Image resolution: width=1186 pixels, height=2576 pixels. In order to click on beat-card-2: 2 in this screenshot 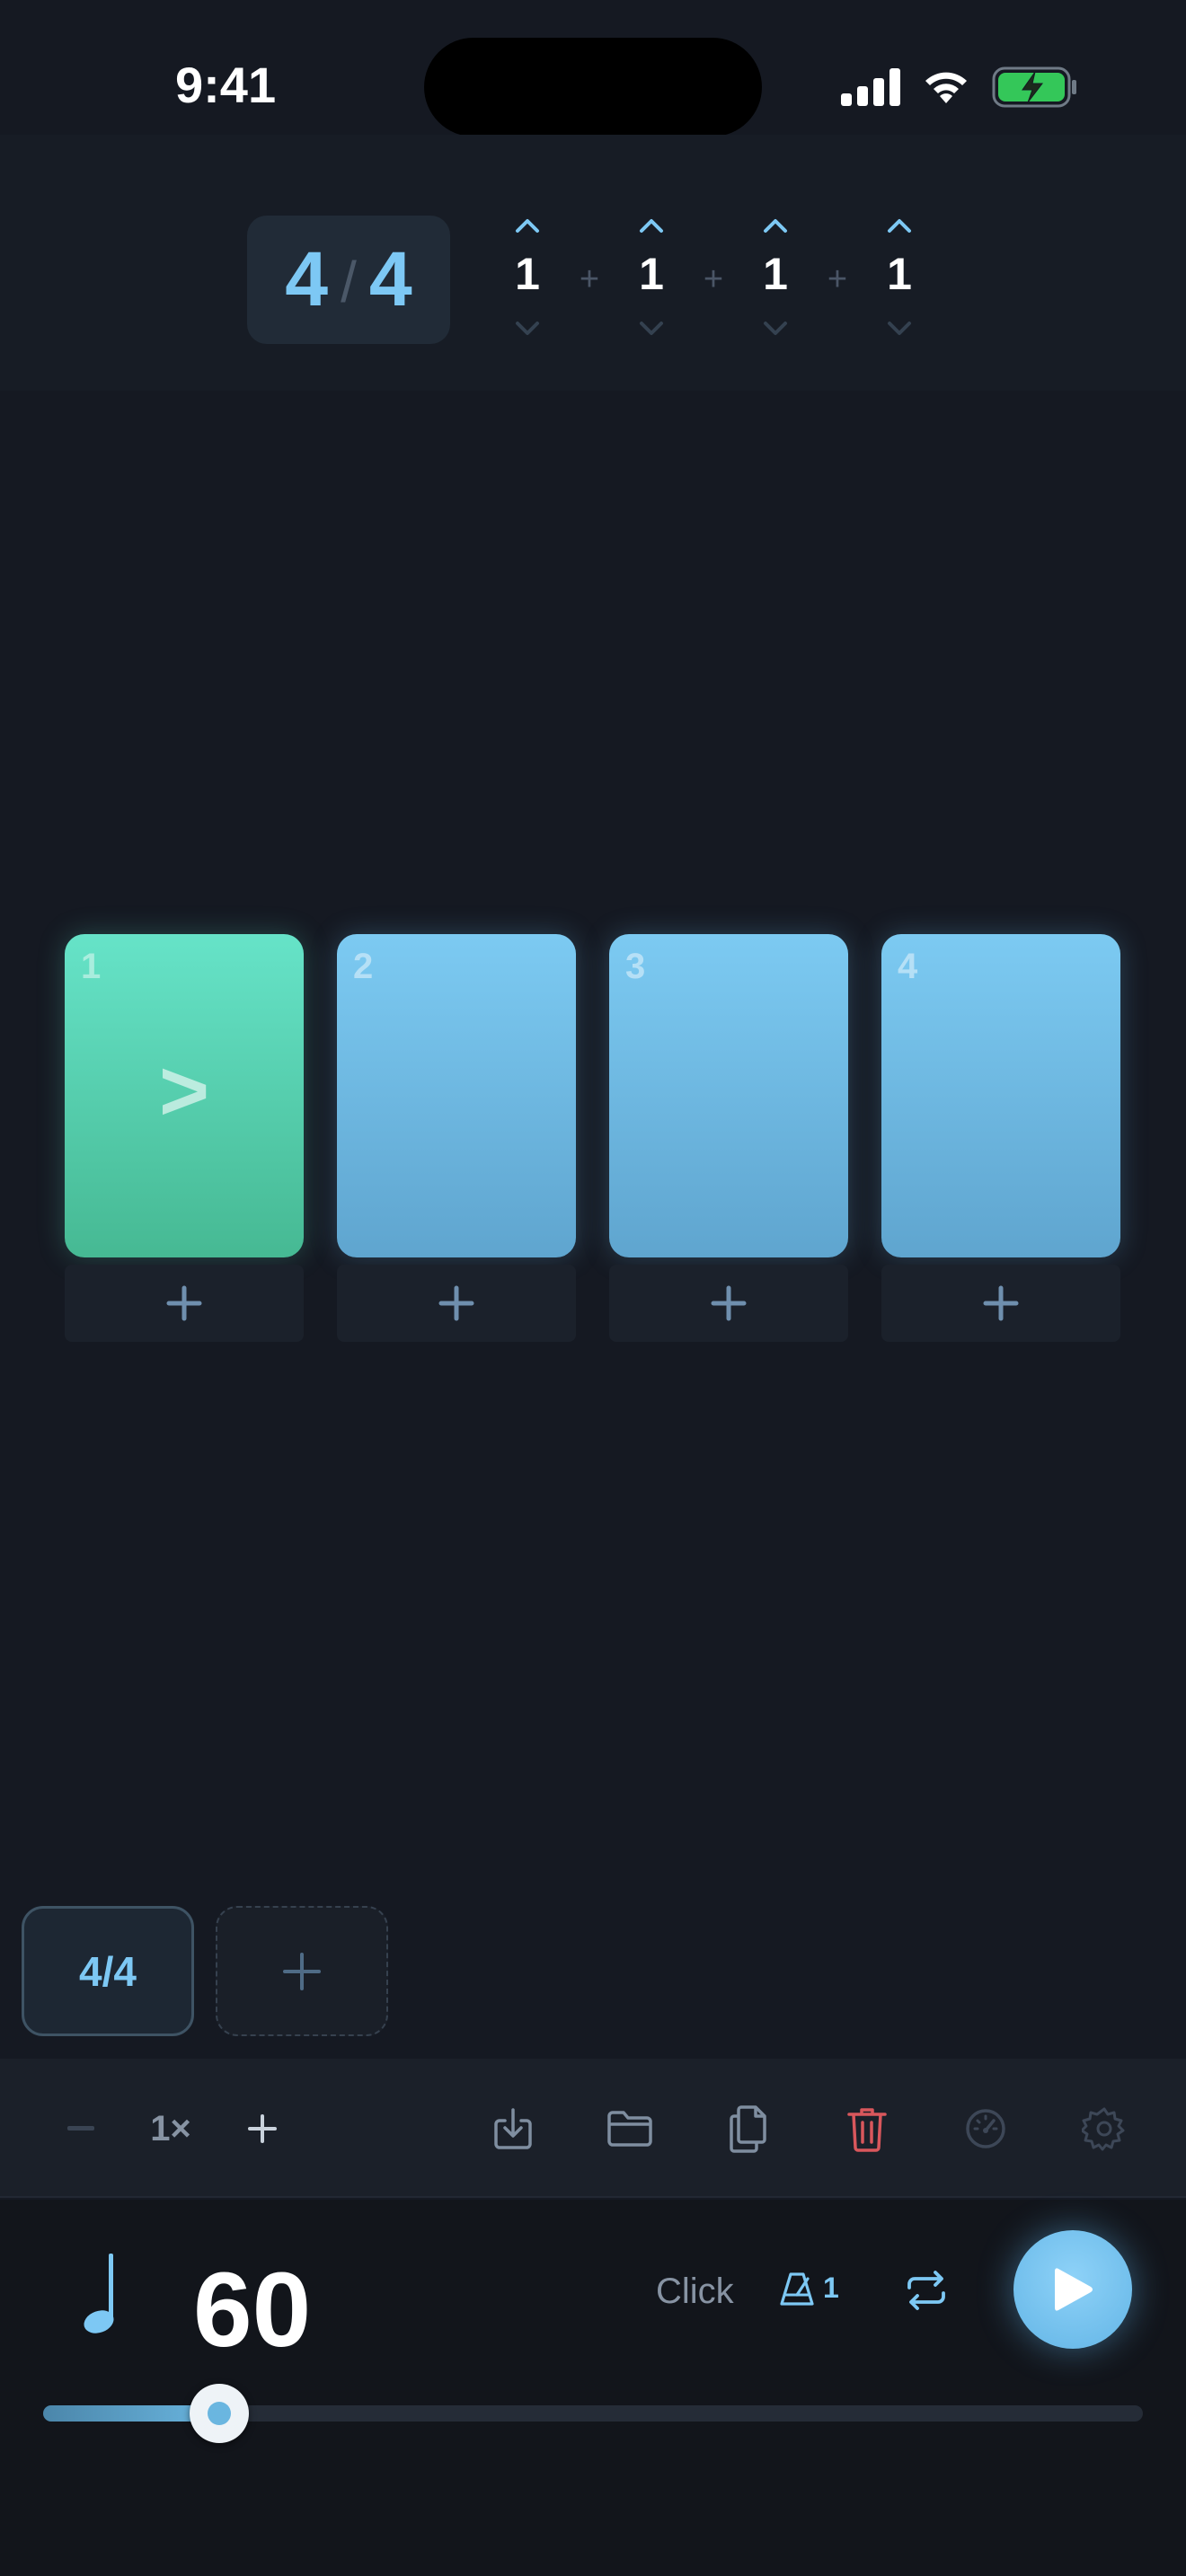, I will do `click(456, 1095)`.